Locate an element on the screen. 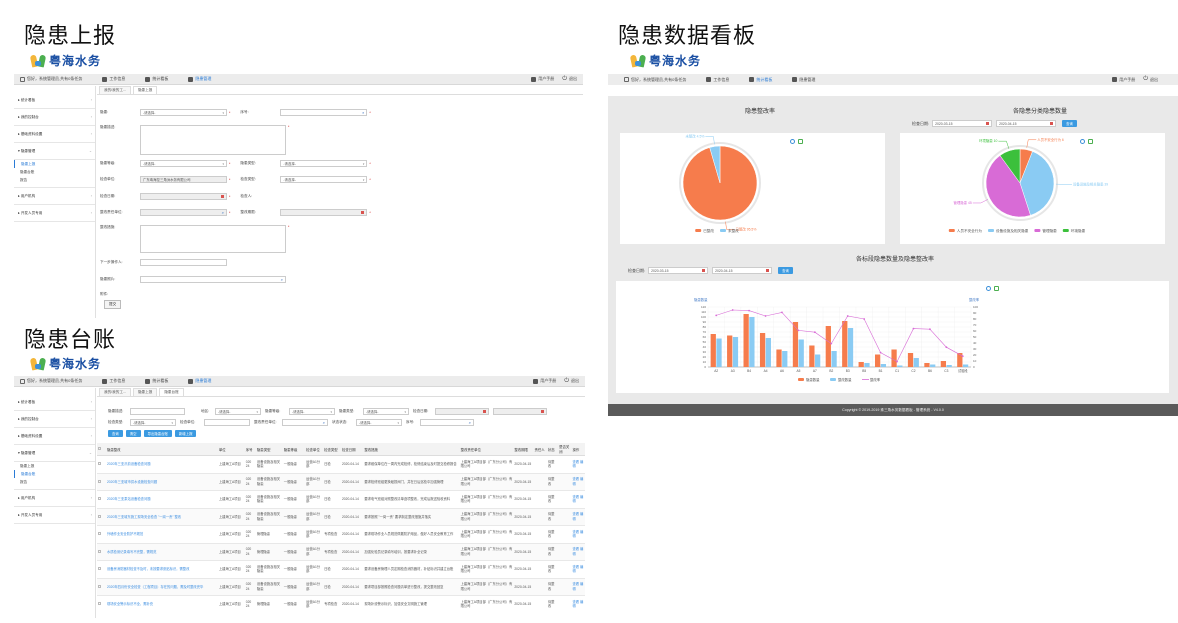 Image resolution: width=1178 pixels, height=623 pixels. number-input: ⌕ is located at coordinates (324, 112).